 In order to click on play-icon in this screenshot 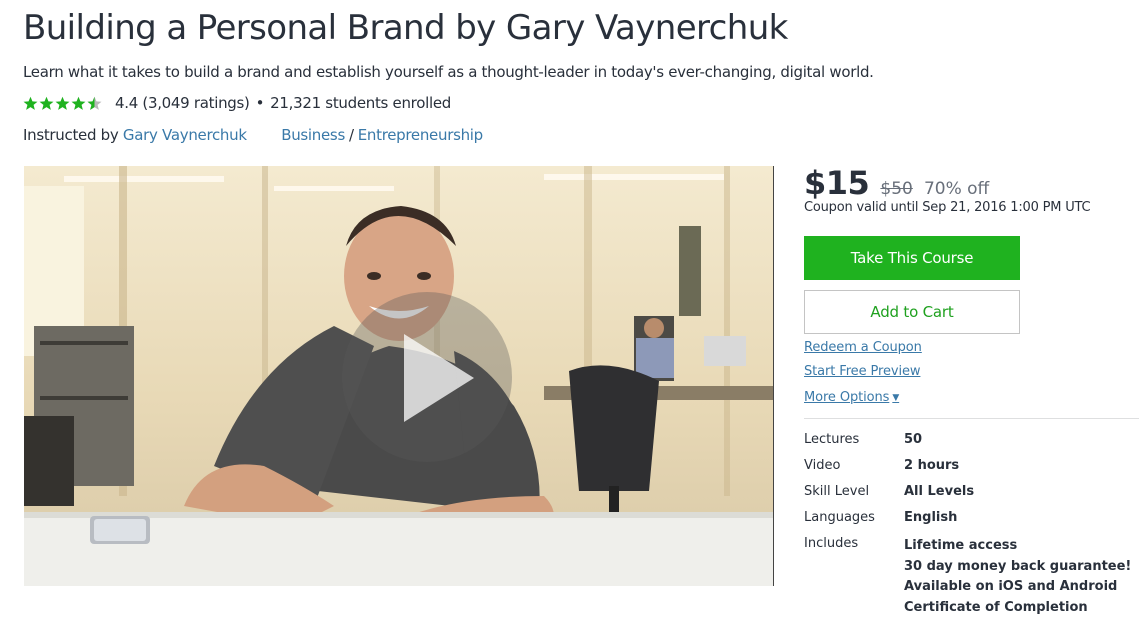, I will do `click(439, 378)`.